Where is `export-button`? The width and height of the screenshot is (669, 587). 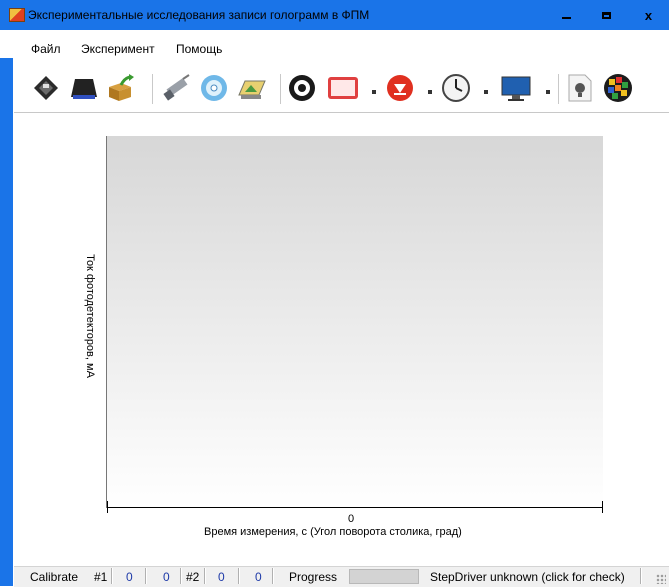 export-button is located at coordinates (120, 88).